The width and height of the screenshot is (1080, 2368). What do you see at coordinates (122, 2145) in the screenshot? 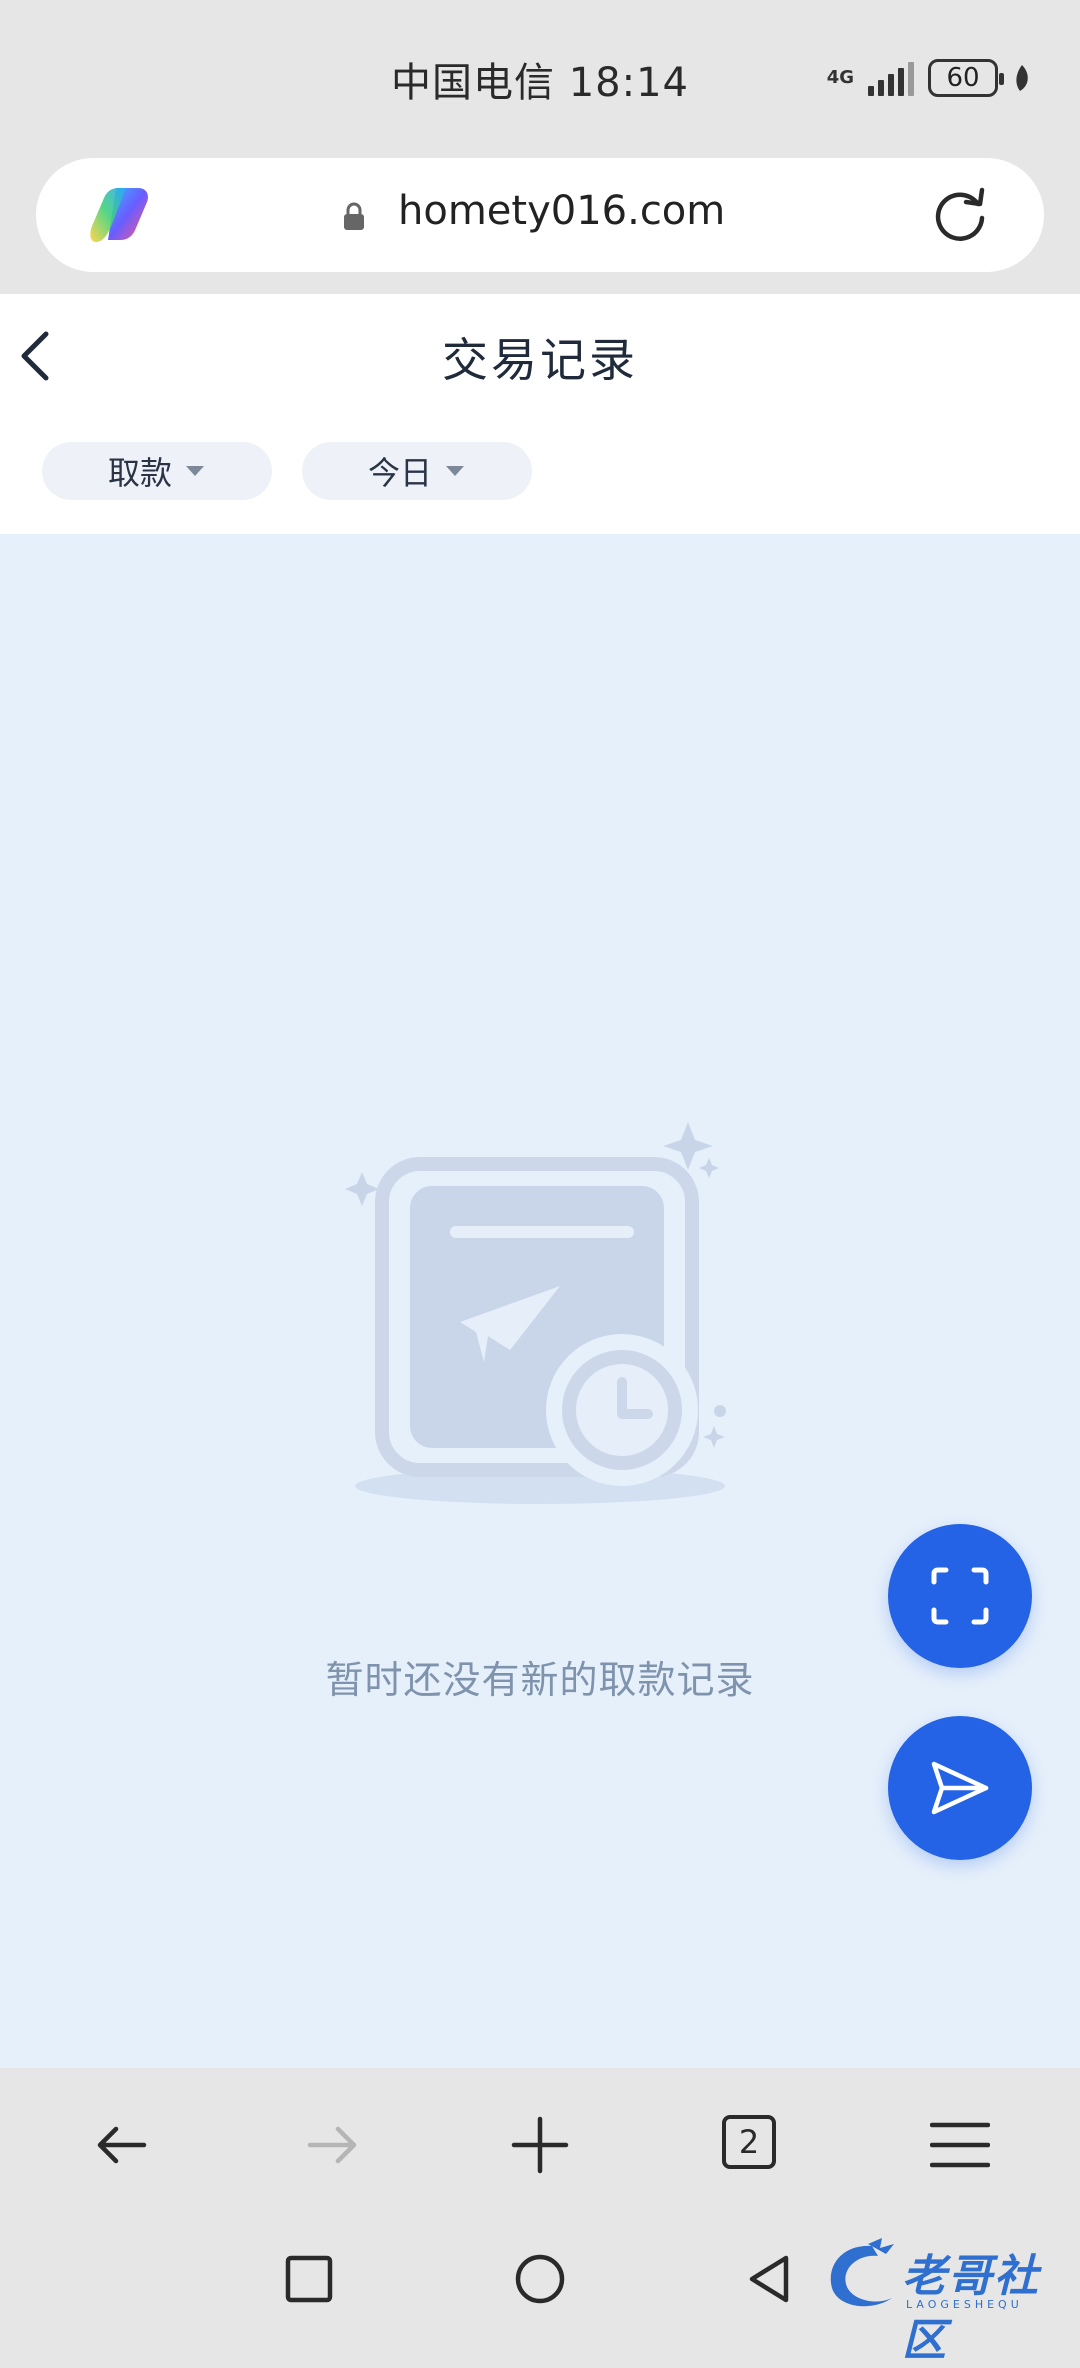
I see `arrow-left-icon` at bounding box center [122, 2145].